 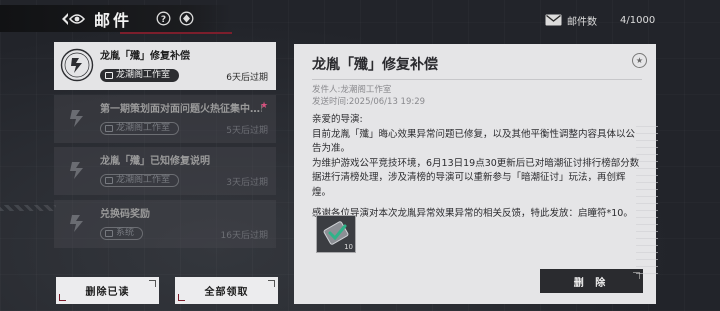 I want to click on page-title: 邮件, so click(x=113, y=20).